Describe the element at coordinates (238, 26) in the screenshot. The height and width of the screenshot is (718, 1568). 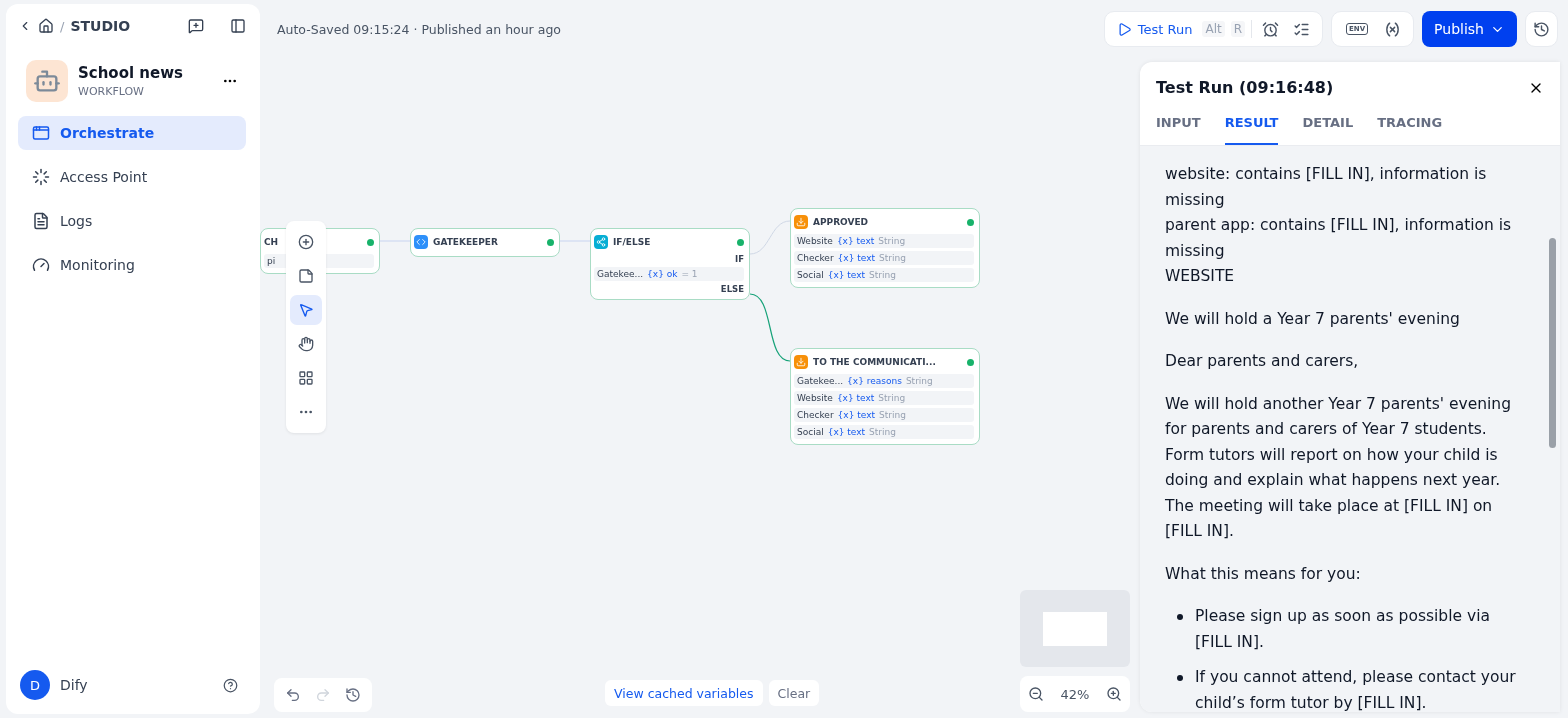
I see `sidebar-toggle-icon` at that location.